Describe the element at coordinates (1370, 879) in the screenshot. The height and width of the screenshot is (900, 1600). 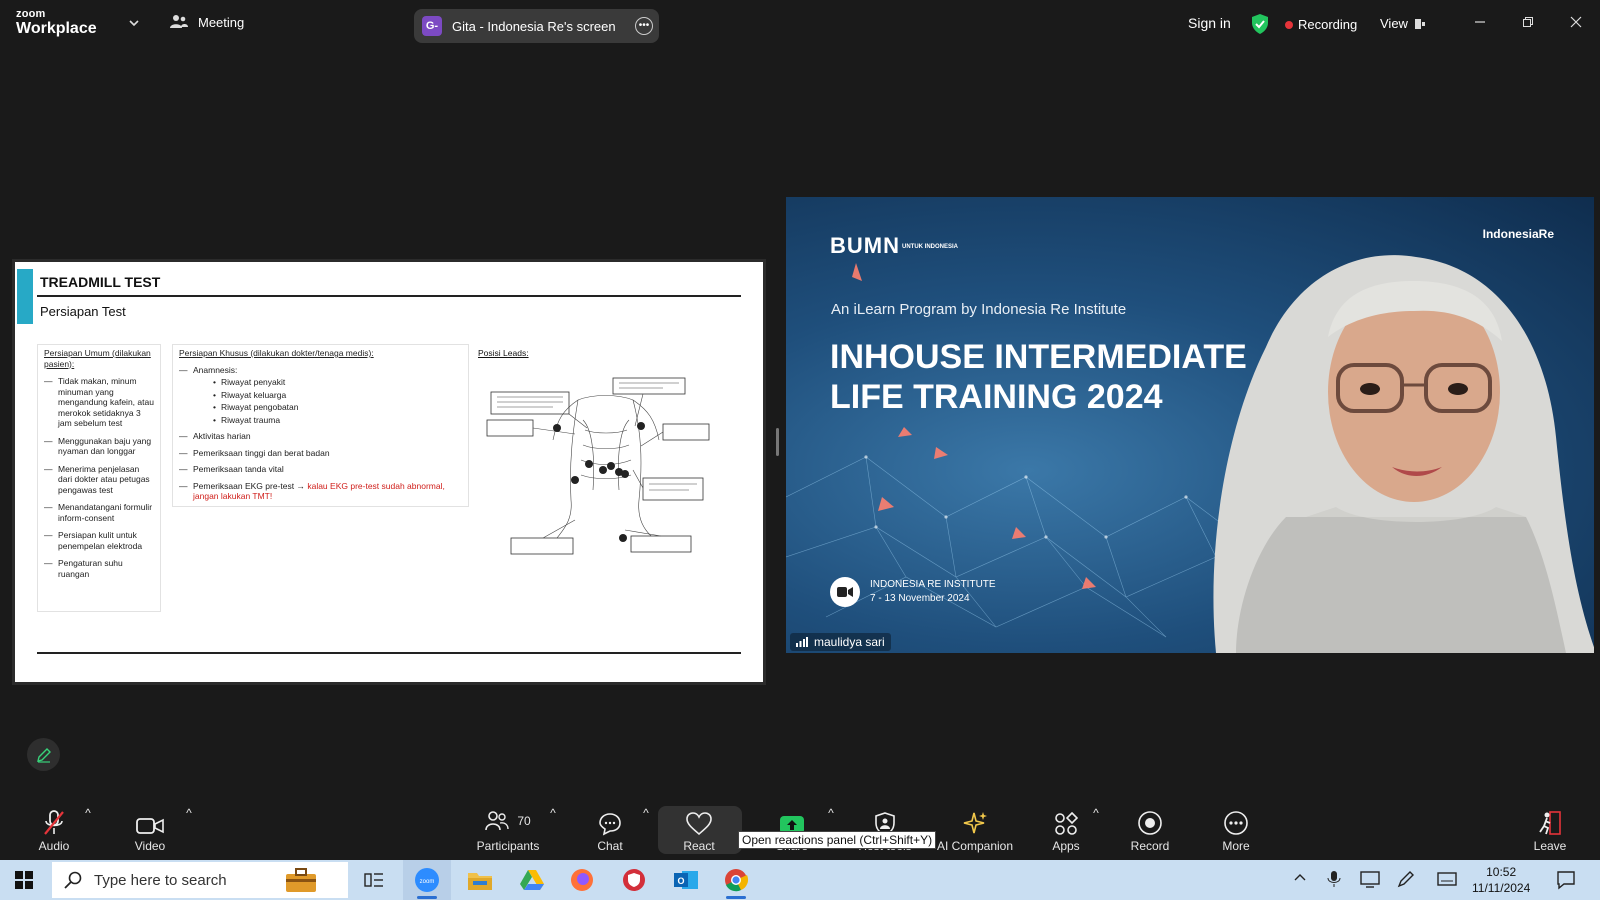
I see `display-icon` at that location.